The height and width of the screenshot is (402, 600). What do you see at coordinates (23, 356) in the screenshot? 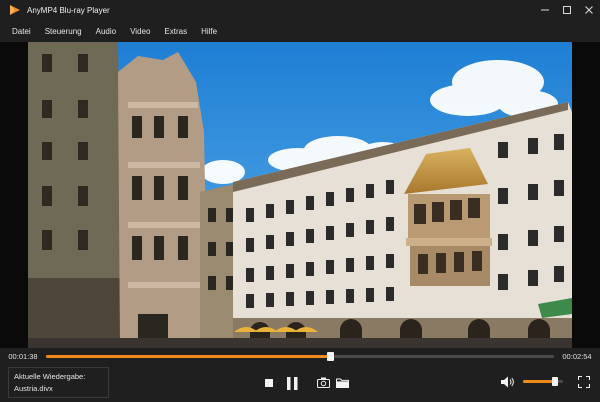
I see `elapsed-time: 00:01:38` at bounding box center [23, 356].